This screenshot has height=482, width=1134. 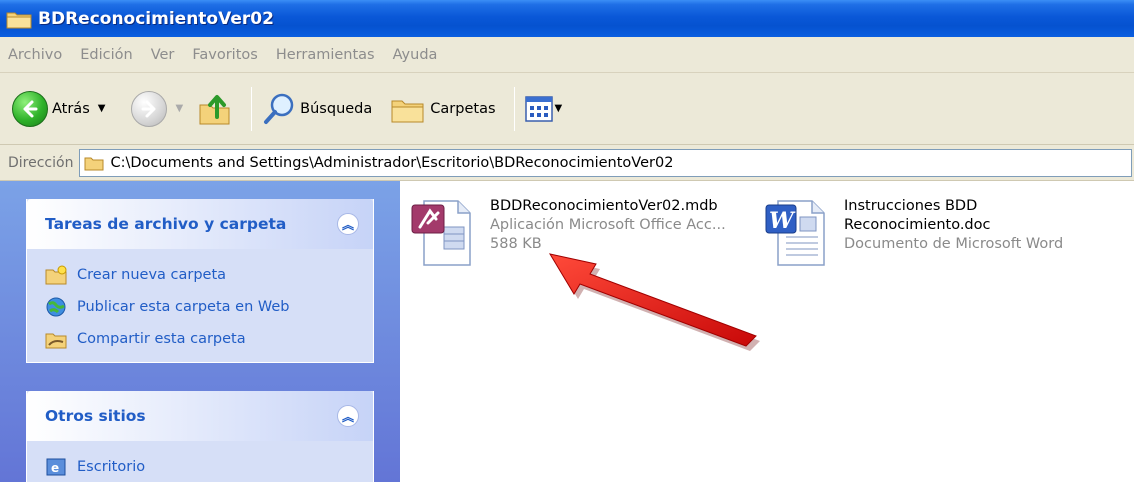 I want to click on task-publish-web: Publicar esta carpeta en Web, so click(x=202, y=307).